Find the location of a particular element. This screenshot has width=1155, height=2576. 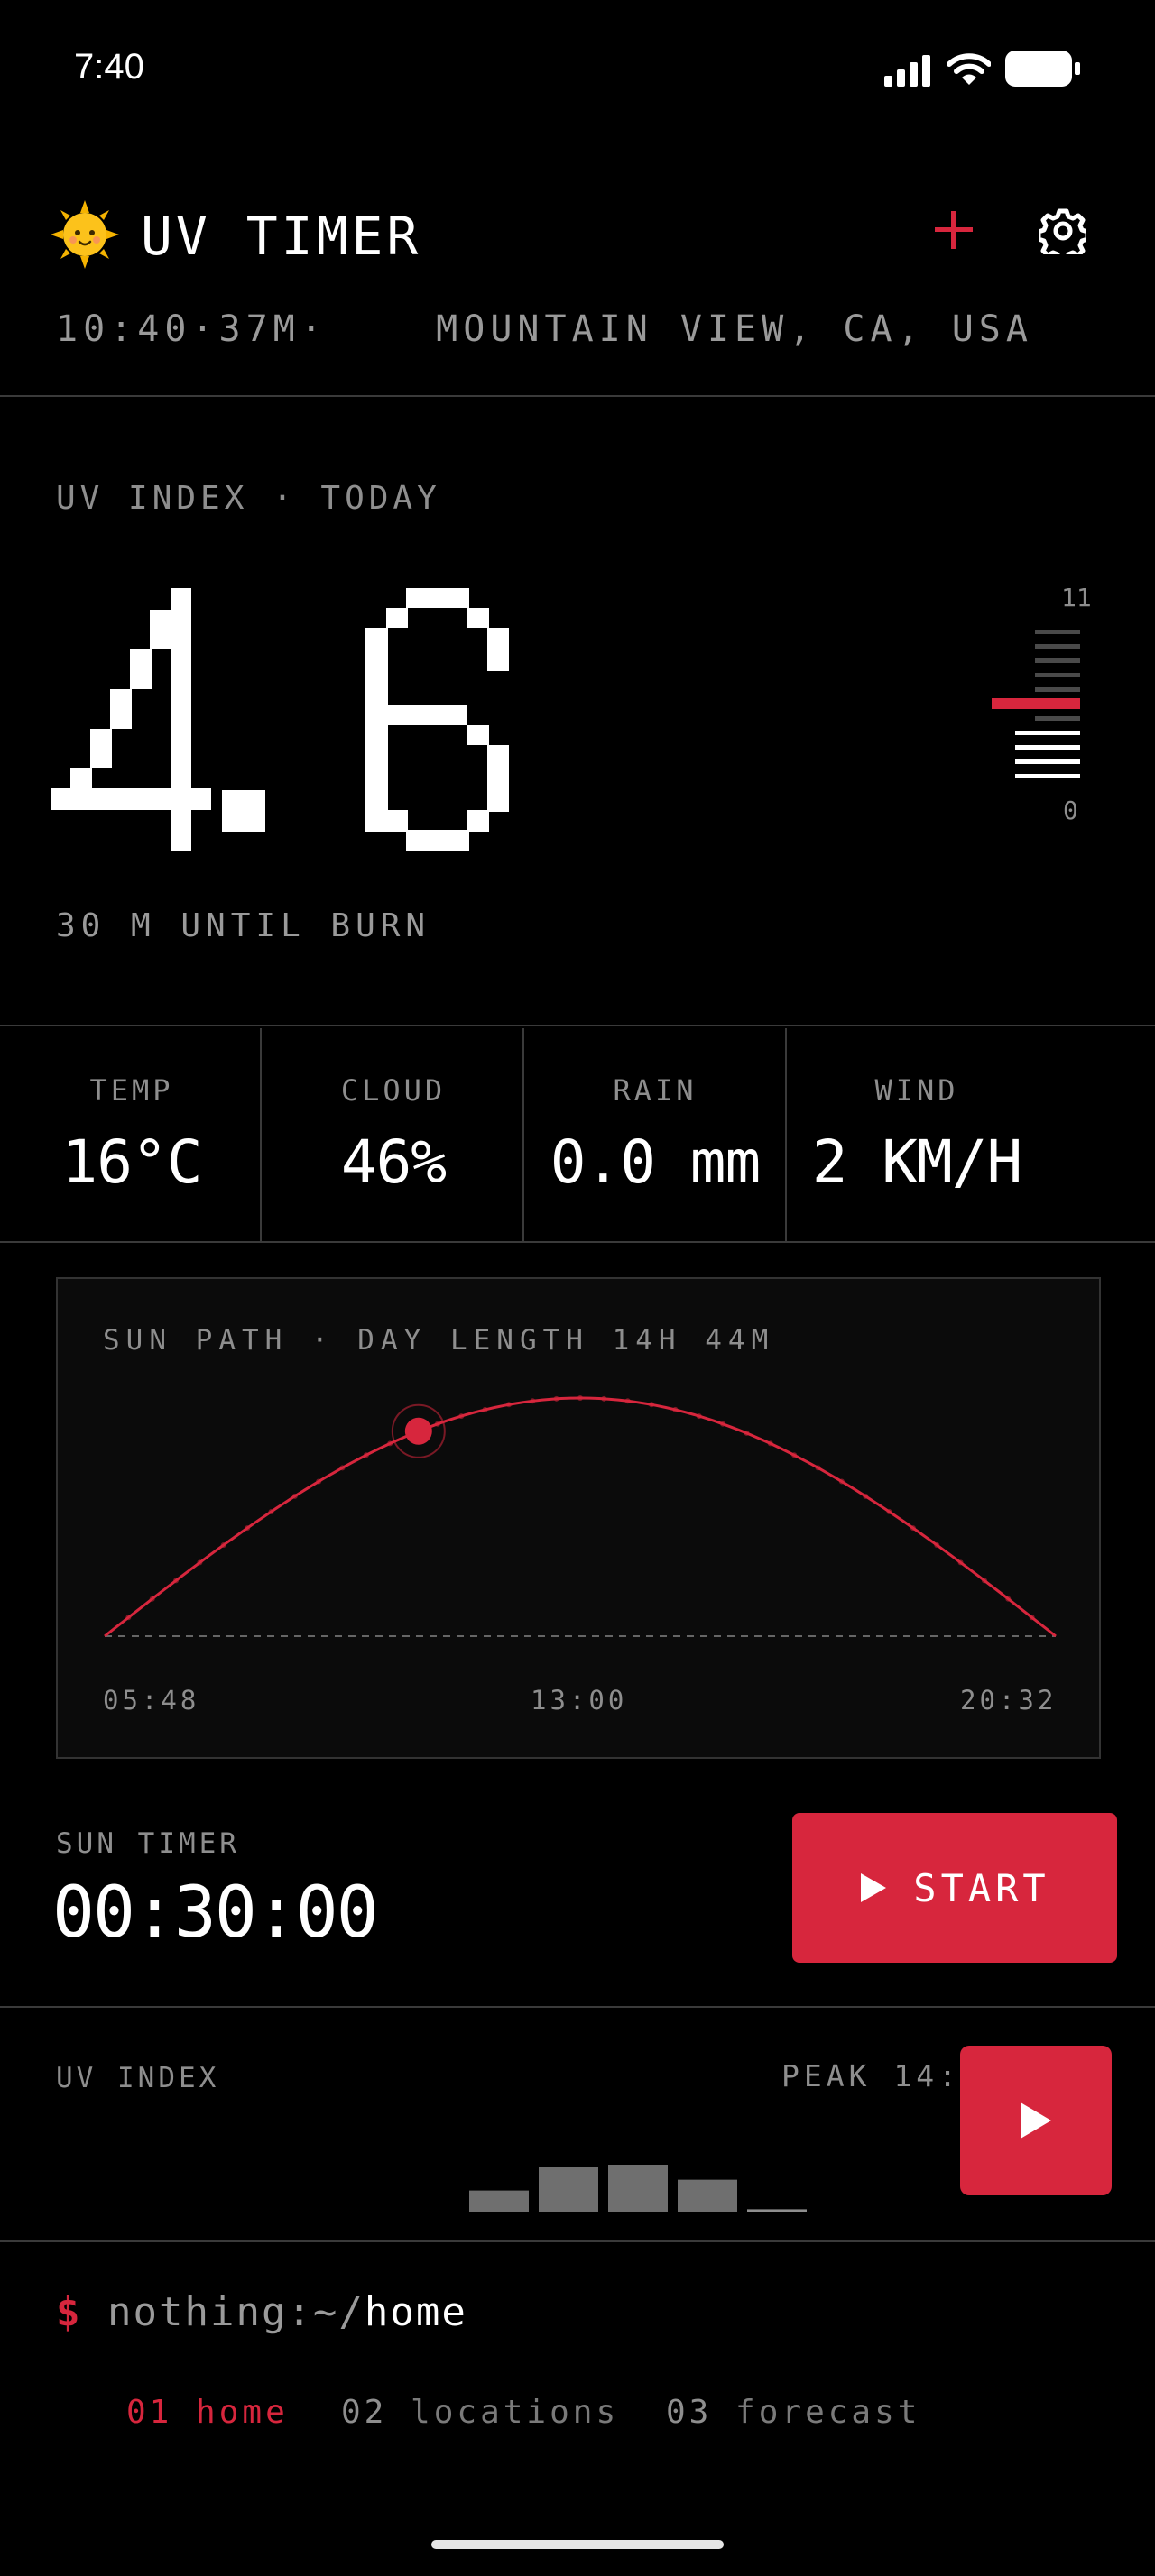

home-indicator is located at coordinates (577, 2545).